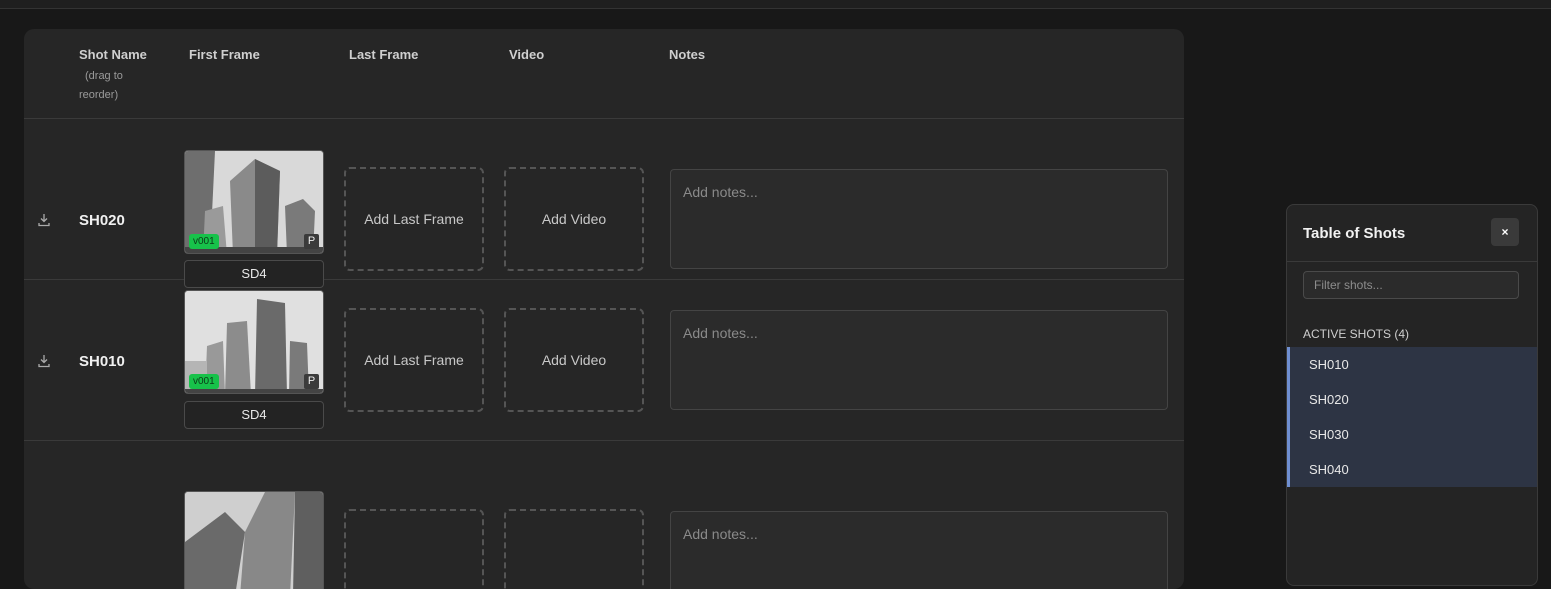 The image size is (1551, 589). What do you see at coordinates (527, 54) in the screenshot?
I see `header-video: Video` at bounding box center [527, 54].